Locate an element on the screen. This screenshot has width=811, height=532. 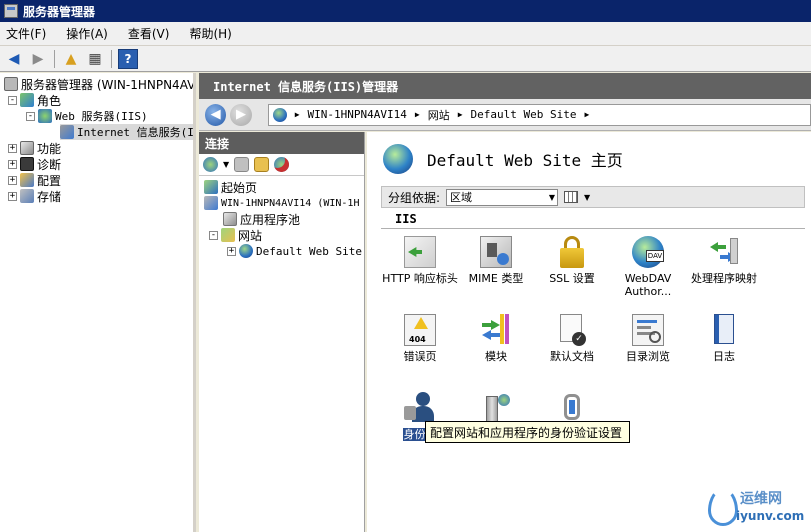
back-nav-button: ◀ is located at coordinates (216, 114).